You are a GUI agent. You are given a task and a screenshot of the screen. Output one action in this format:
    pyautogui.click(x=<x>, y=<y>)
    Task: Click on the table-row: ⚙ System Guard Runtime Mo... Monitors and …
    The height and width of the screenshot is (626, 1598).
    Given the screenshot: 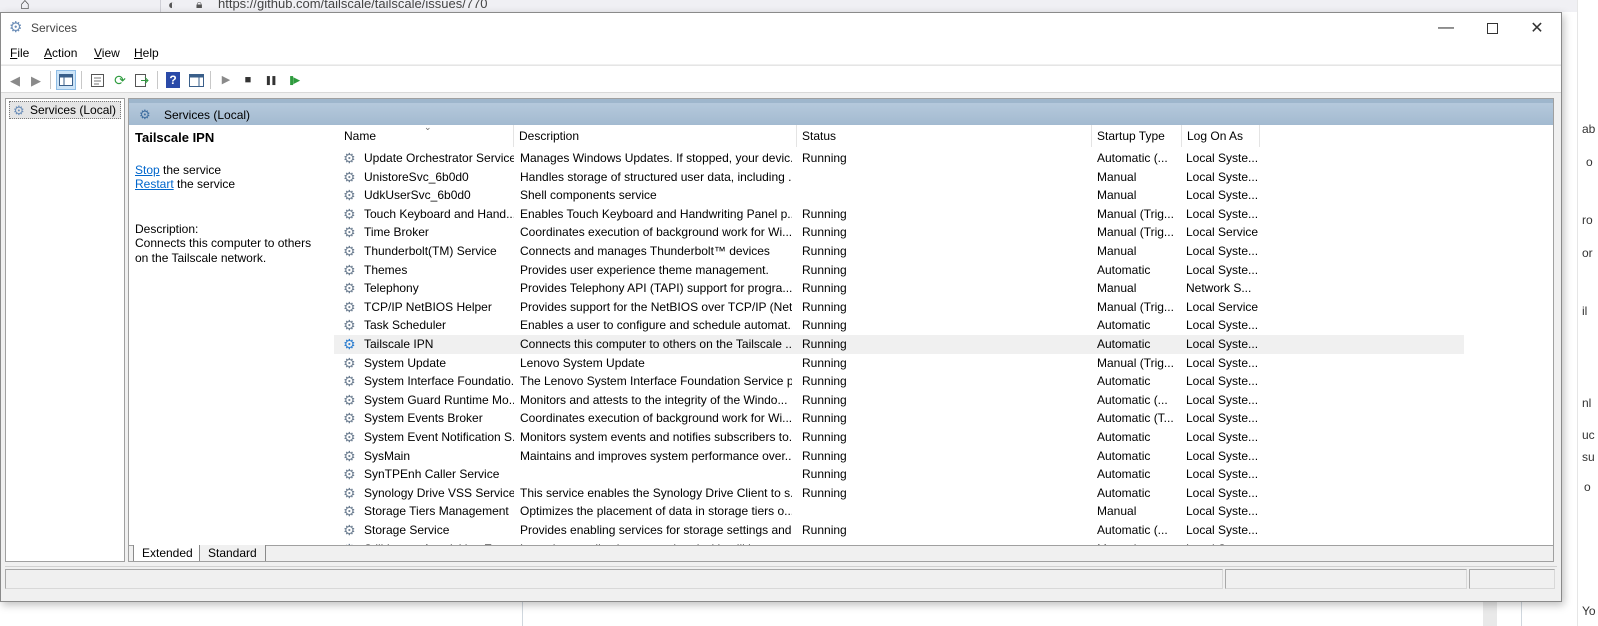 What is the action you would take?
    pyautogui.click(x=899, y=400)
    